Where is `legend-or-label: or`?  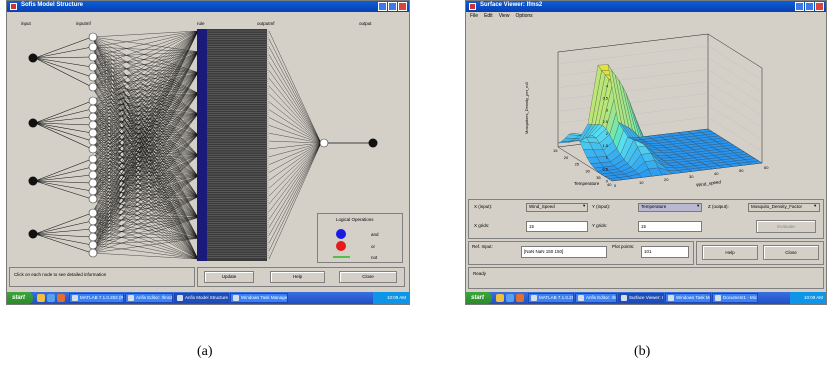
legend-or-label: or is located at coordinates (373, 246).